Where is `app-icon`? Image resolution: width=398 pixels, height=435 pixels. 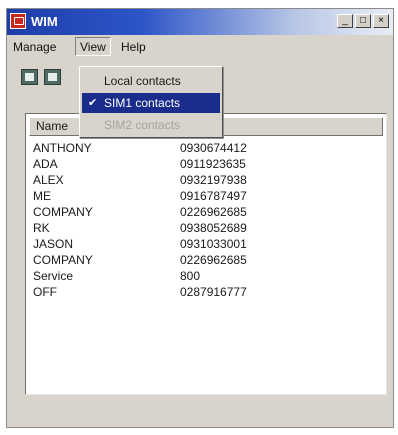 app-icon is located at coordinates (18, 21).